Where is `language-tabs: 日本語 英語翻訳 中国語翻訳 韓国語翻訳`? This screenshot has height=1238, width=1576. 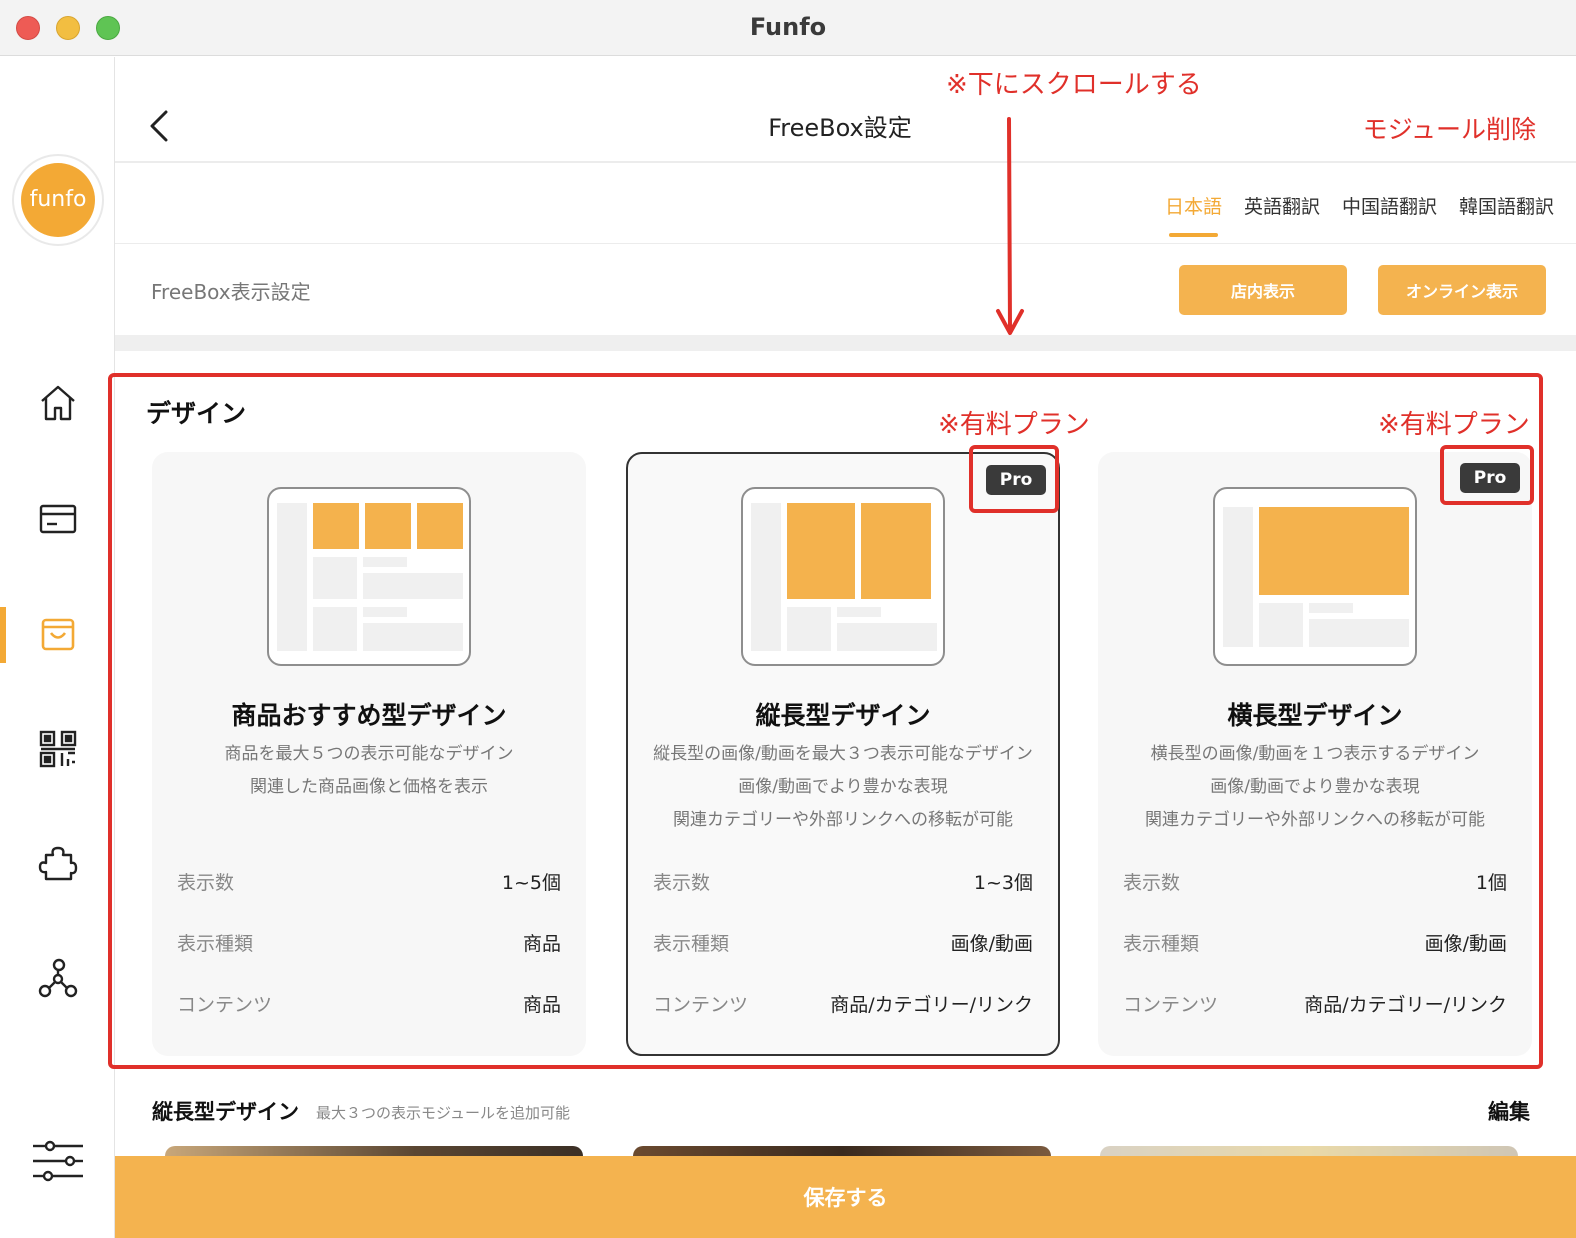
language-tabs: 日本語 英語翻訳 中国語翻訳 韓国語翻訳 is located at coordinates (1359, 214).